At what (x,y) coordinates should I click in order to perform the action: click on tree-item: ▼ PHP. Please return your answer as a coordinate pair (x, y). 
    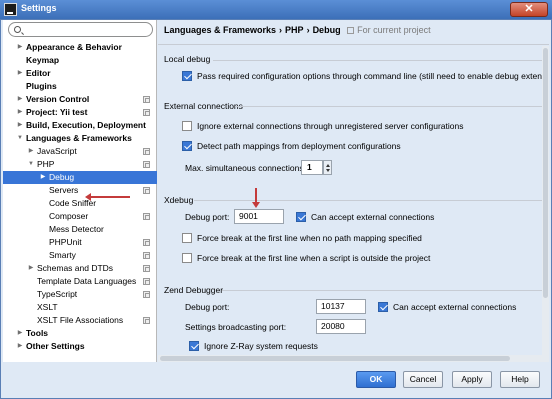
    Looking at the image, I should click on (80, 164).